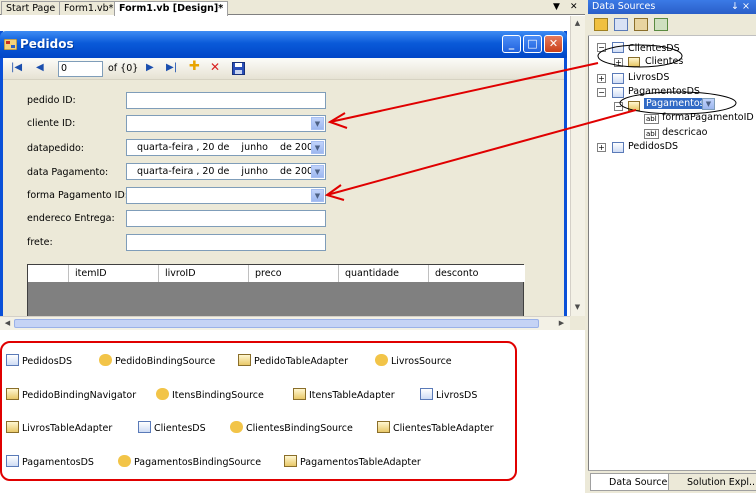 The height and width of the screenshot is (493, 756). I want to click on data-pagamento-value: quarta-feira , 20 de junho de 2007, so click(228, 171).